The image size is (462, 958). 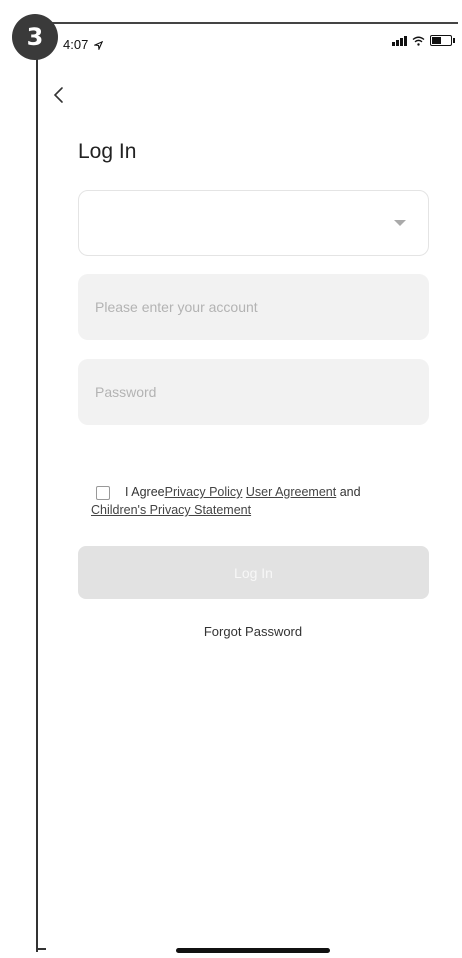 I want to click on phone-frame-top, so click(x=247, y=23).